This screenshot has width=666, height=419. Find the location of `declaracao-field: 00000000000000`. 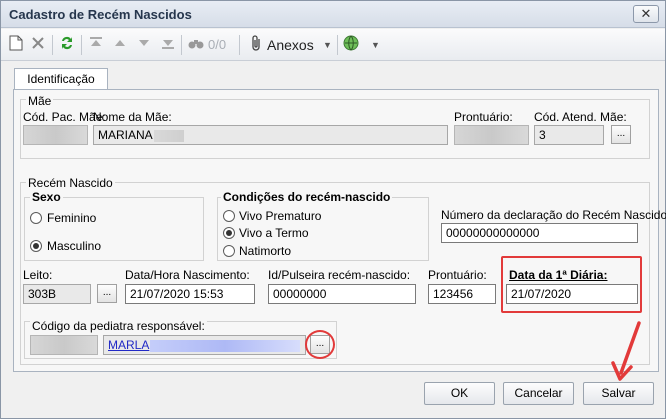

declaracao-field: 00000000000000 is located at coordinates (539, 233).